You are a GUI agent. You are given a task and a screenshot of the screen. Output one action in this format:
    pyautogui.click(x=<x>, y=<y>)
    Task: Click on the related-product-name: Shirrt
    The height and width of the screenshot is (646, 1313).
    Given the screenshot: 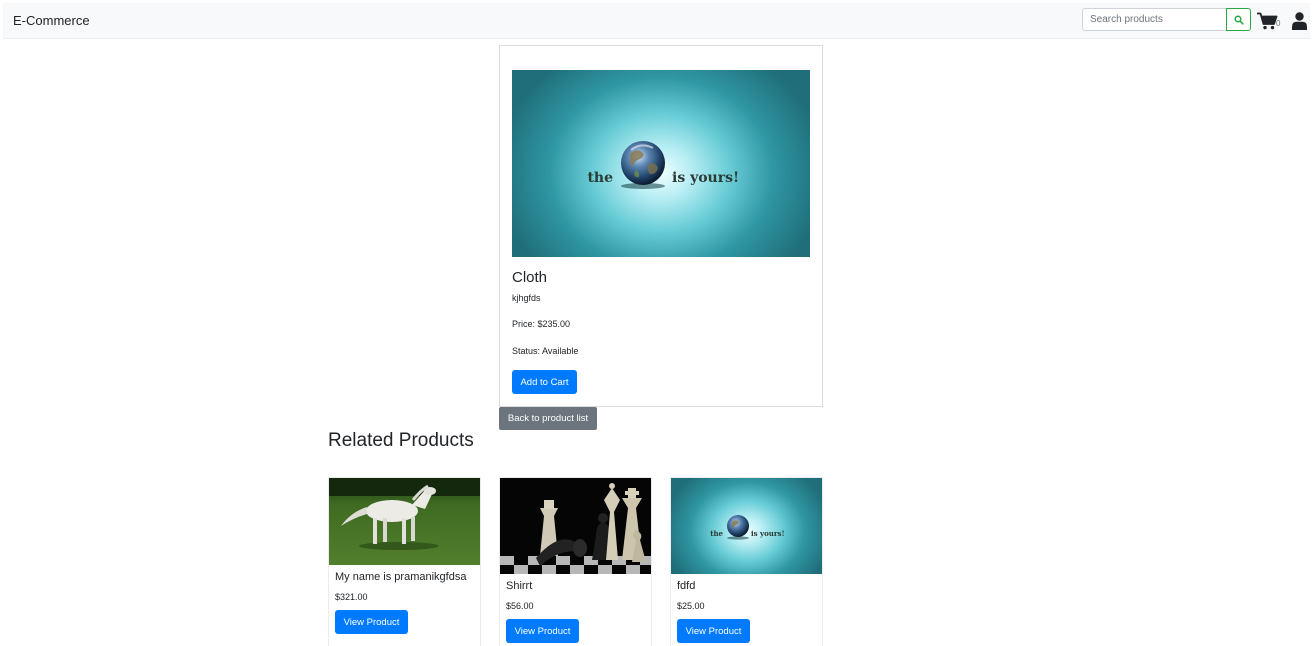 What is the action you would take?
    pyautogui.click(x=519, y=586)
    